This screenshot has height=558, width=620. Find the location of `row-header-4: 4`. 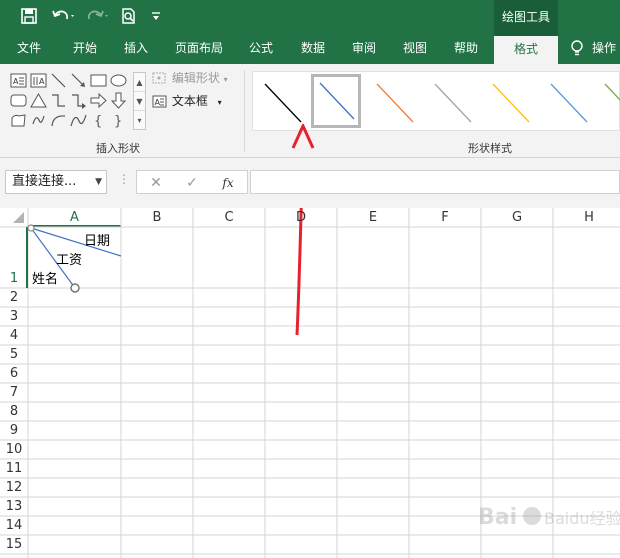

row-header-4: 4 is located at coordinates (14, 335).